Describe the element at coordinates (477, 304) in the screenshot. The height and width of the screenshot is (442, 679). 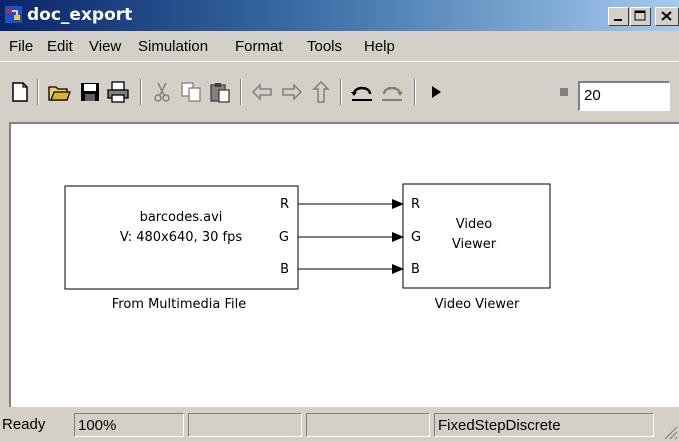
I see `viewer-block-caption: Video Viewer` at that location.